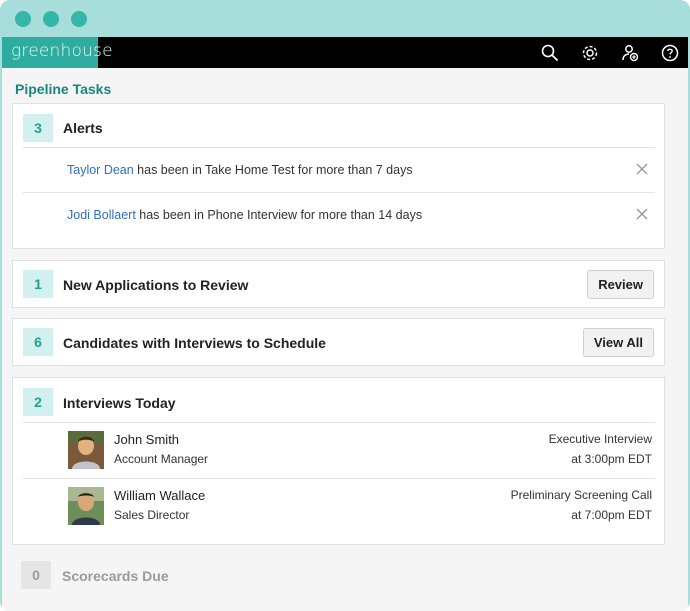 The image size is (690, 611). I want to click on new-applications-card: 1 New Applications to Review Review, so click(338, 284).